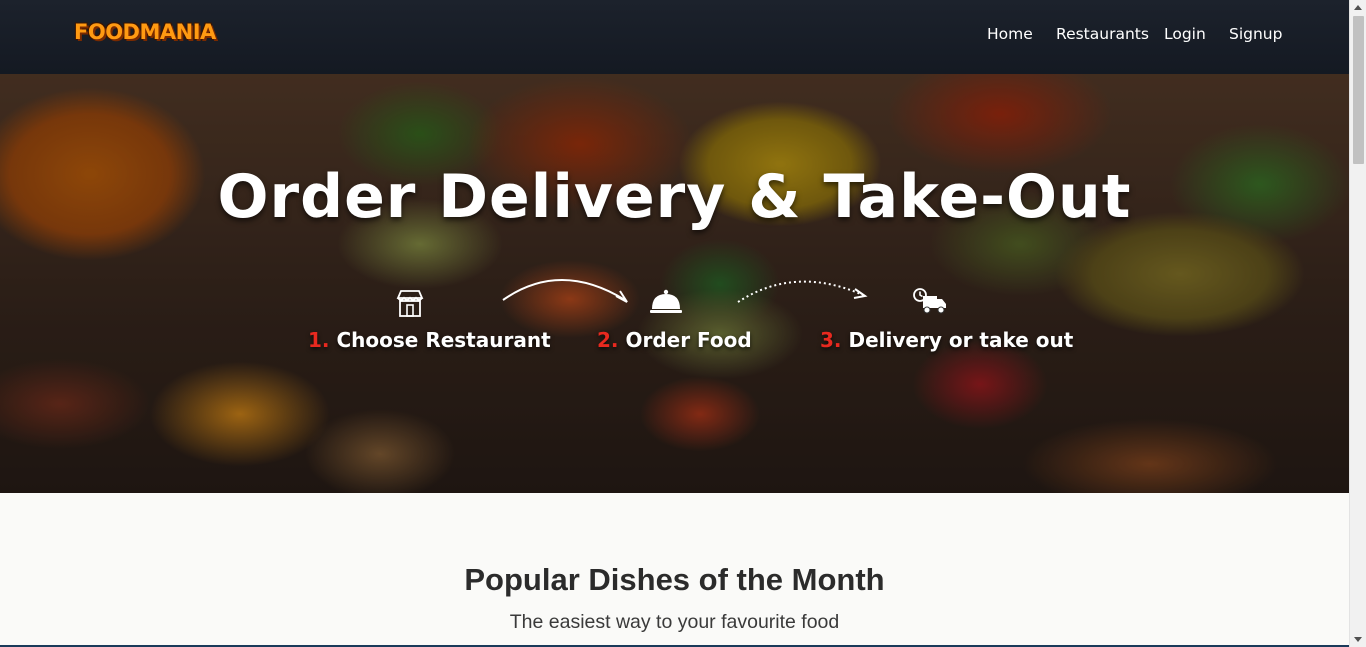  What do you see at coordinates (929, 301) in the screenshot?
I see `delivery-truck-icon` at bounding box center [929, 301].